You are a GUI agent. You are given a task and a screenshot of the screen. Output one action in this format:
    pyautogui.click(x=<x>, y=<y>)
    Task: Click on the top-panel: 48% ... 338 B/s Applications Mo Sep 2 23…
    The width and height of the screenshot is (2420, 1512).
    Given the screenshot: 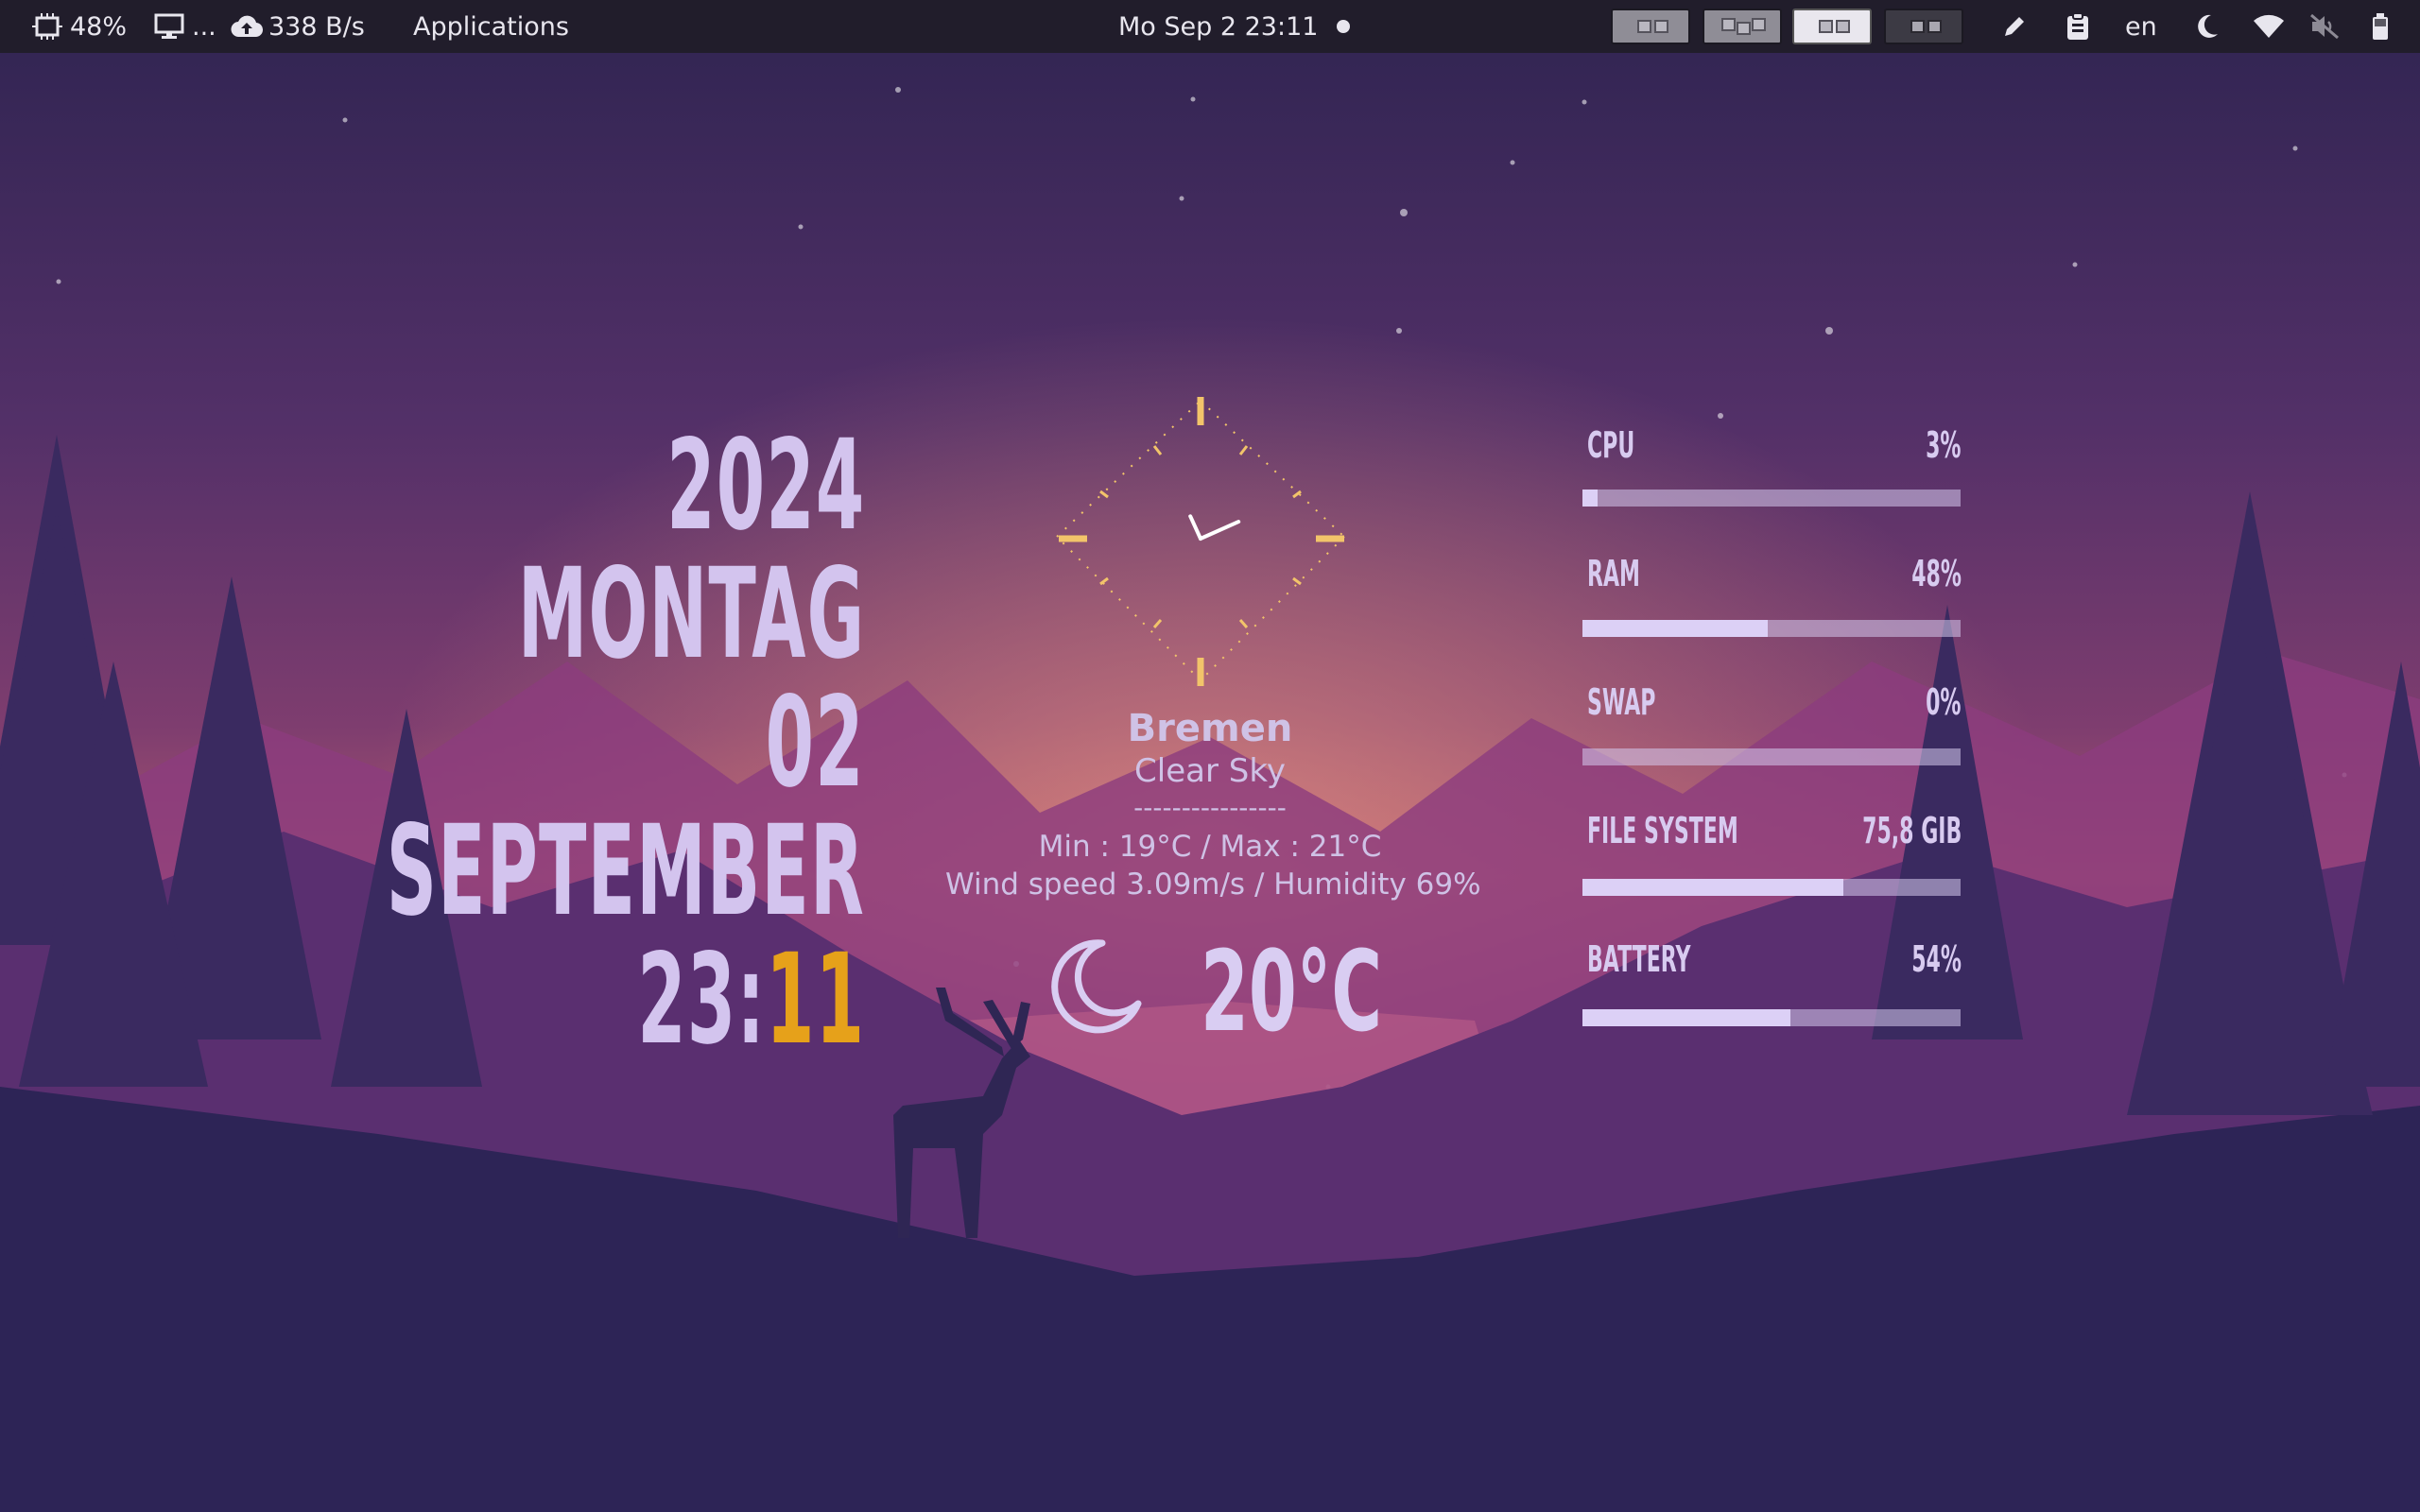 What is the action you would take?
    pyautogui.click(x=1210, y=26)
    